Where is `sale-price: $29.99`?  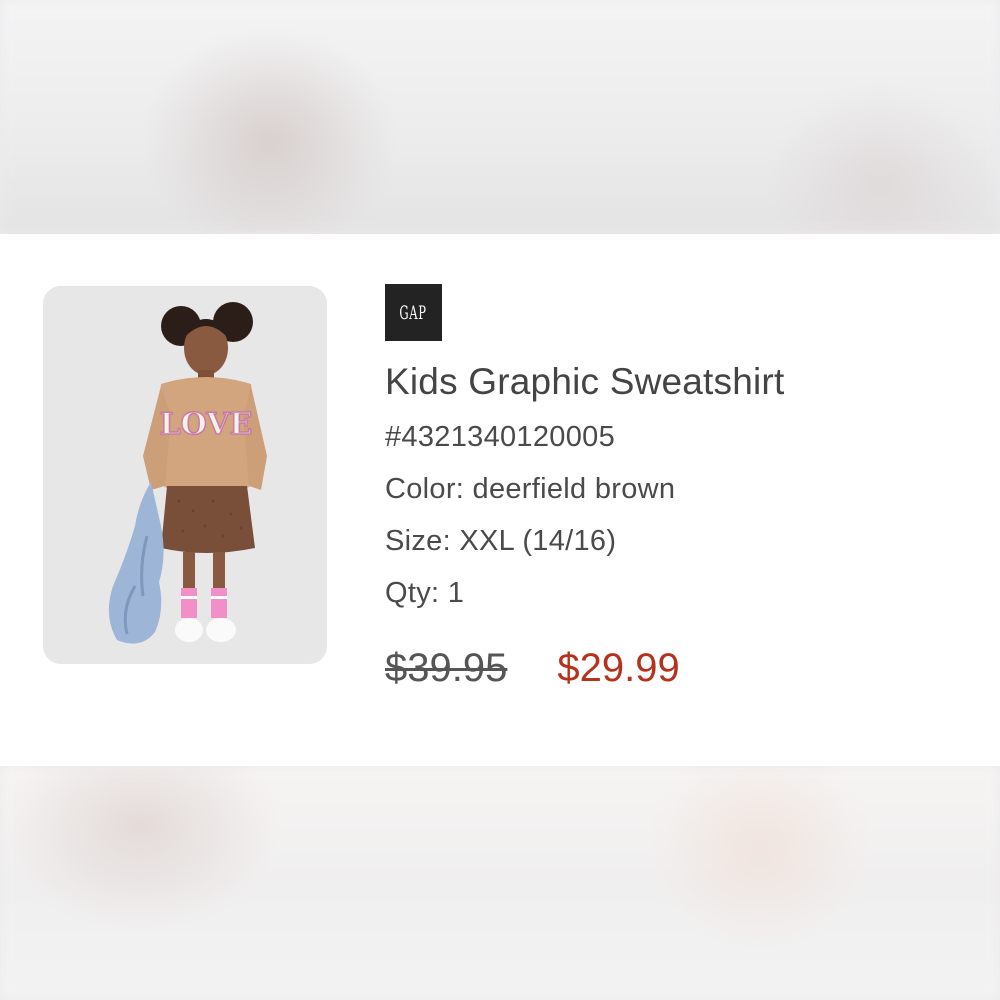 sale-price: $29.99 is located at coordinates (618, 668).